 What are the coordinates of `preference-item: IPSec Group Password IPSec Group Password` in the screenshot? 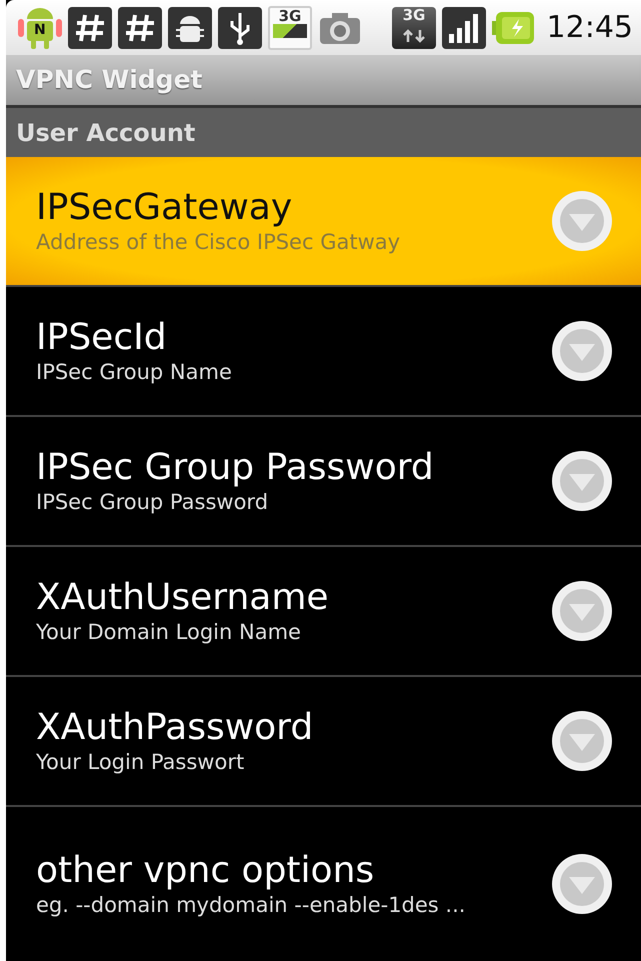 It's located at (323, 482).